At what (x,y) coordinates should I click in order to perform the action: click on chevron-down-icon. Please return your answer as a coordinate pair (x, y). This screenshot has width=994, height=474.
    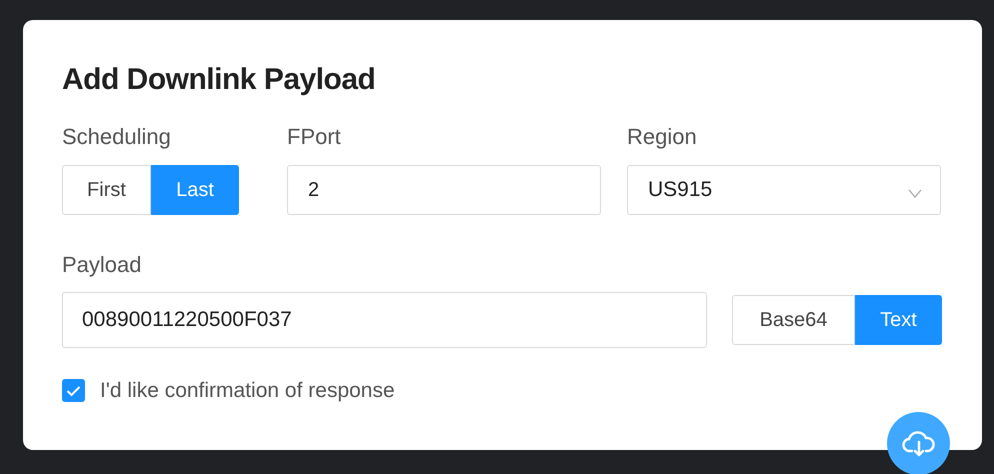
    Looking at the image, I should click on (915, 193).